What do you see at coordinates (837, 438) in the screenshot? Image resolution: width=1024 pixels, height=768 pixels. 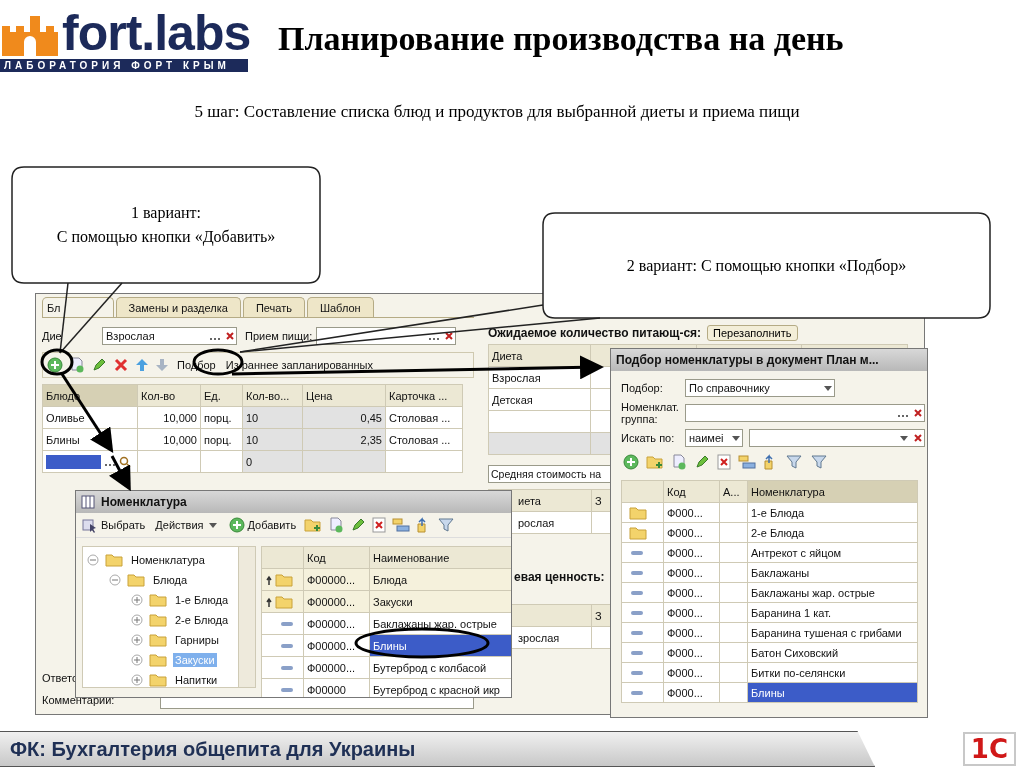 I see `search-field` at bounding box center [837, 438].